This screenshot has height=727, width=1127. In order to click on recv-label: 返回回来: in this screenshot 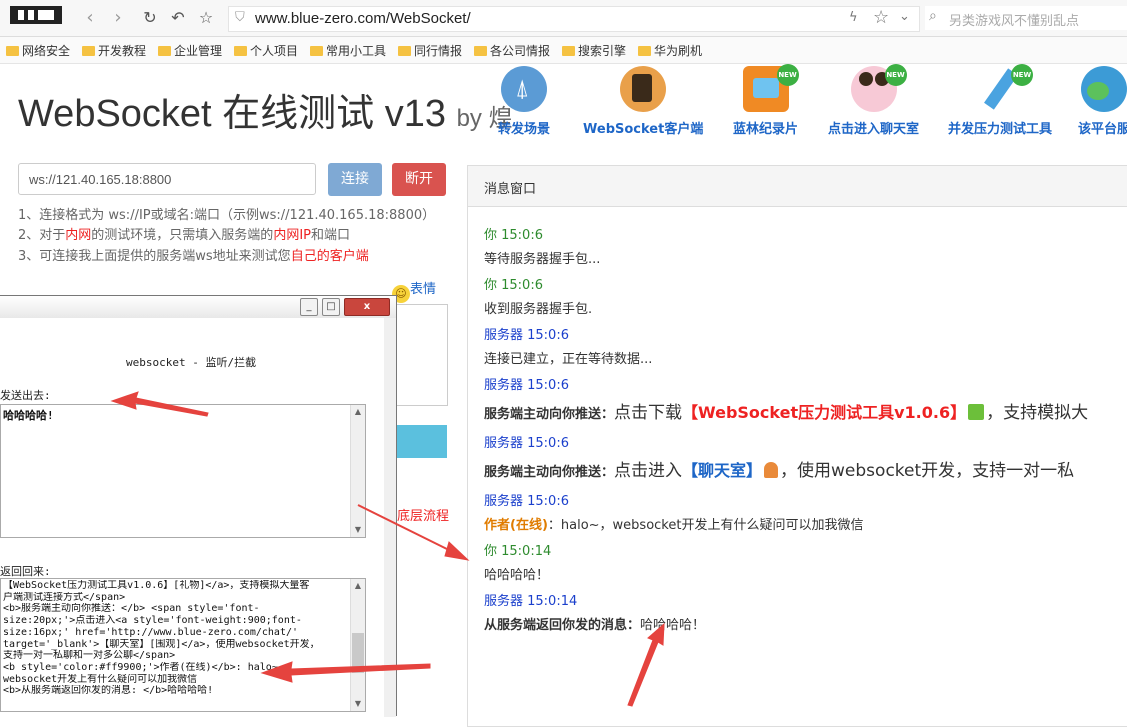, I will do `click(25, 571)`.